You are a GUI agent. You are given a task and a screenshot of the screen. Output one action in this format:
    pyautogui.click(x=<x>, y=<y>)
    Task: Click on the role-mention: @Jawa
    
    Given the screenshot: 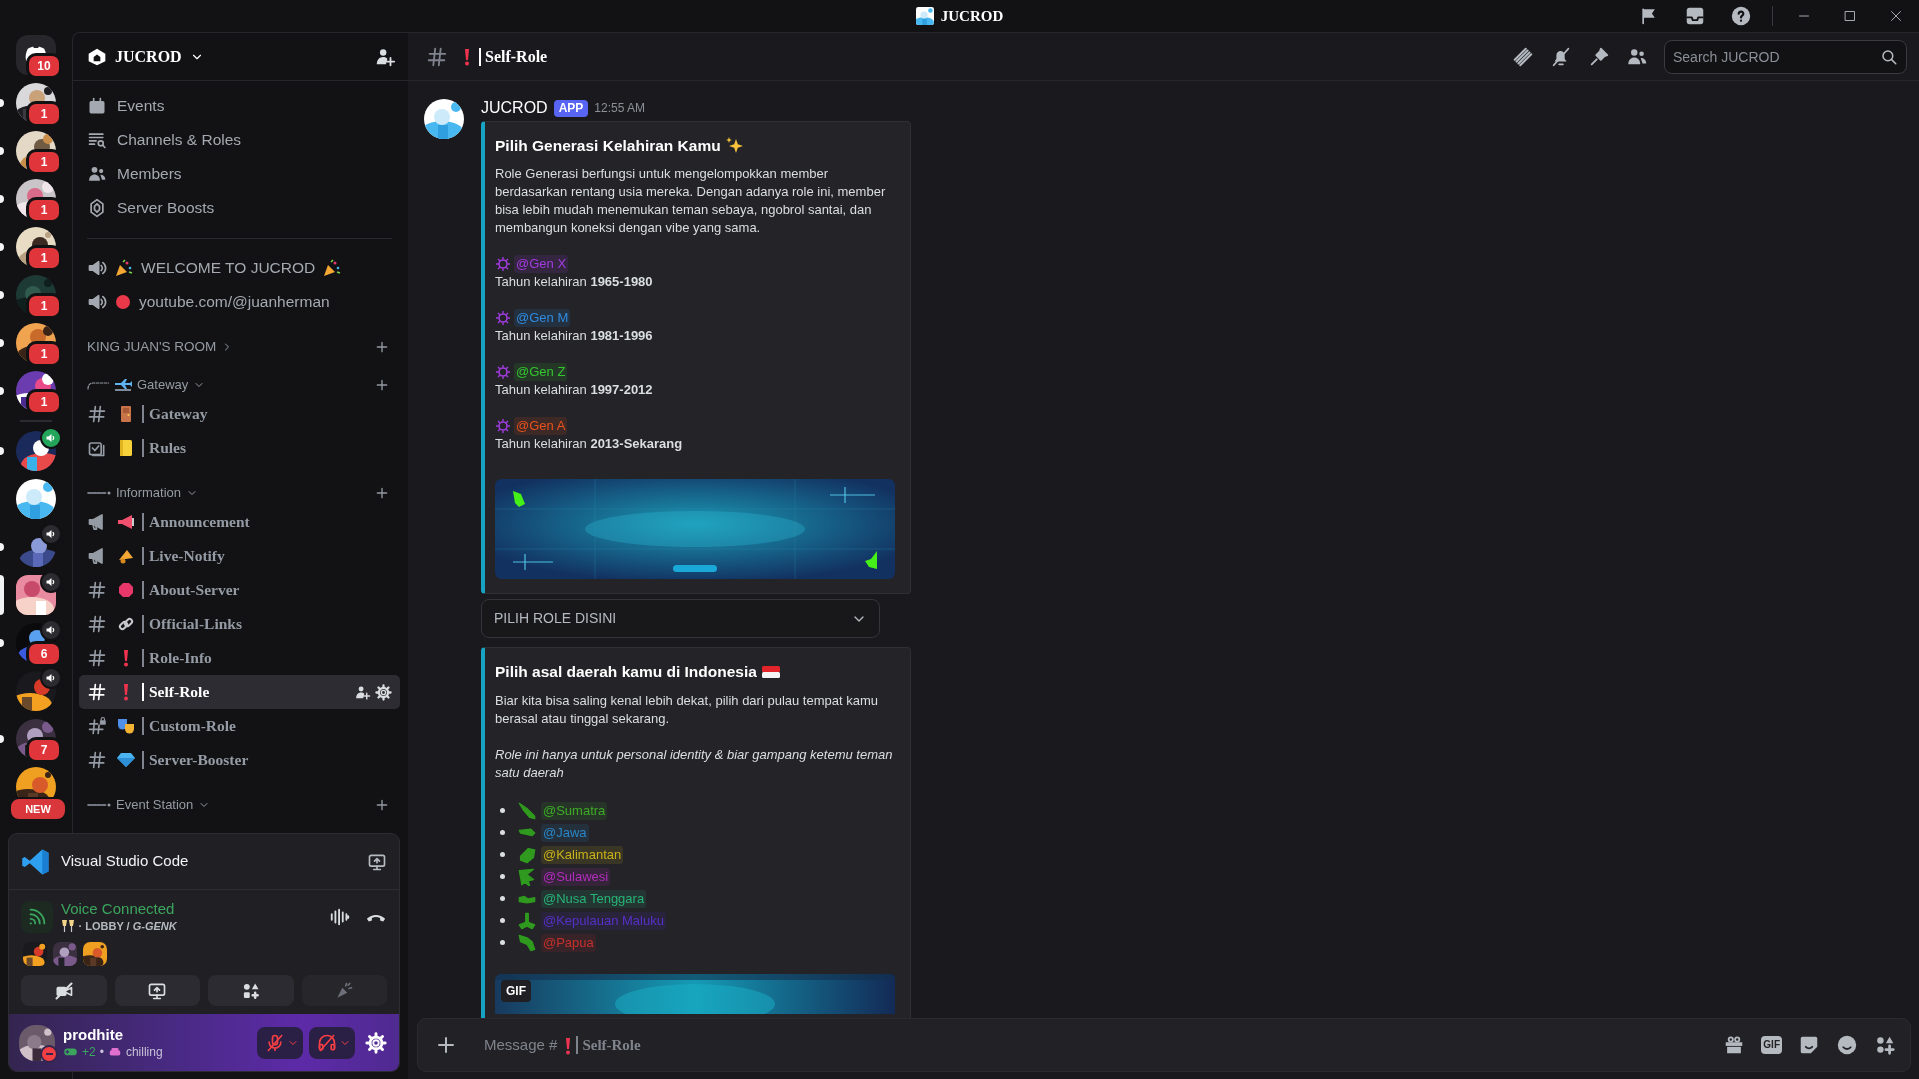 What is the action you would take?
    pyautogui.click(x=565, y=832)
    